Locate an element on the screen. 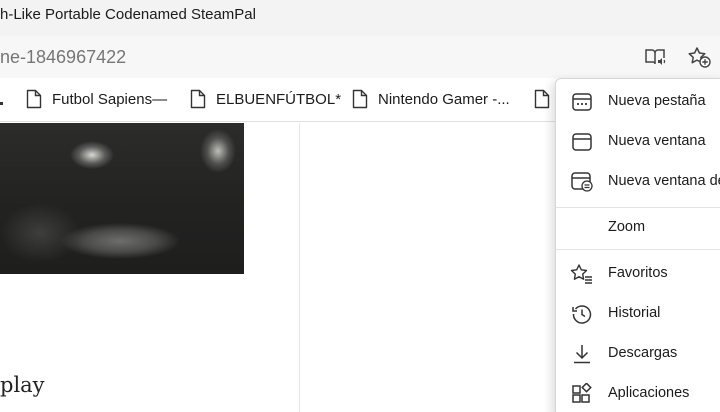  new-tab-icon is located at coordinates (582, 102).